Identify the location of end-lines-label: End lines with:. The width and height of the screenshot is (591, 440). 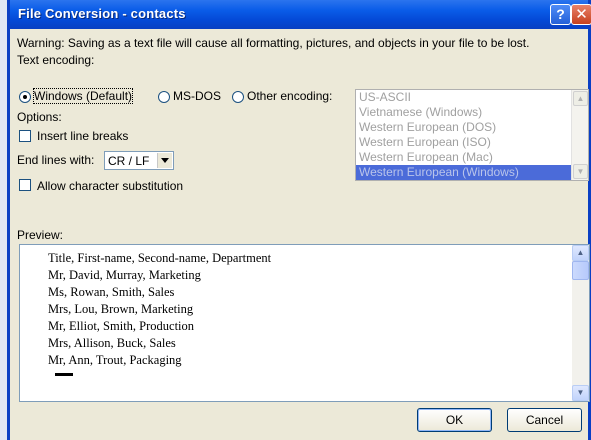
(56, 160).